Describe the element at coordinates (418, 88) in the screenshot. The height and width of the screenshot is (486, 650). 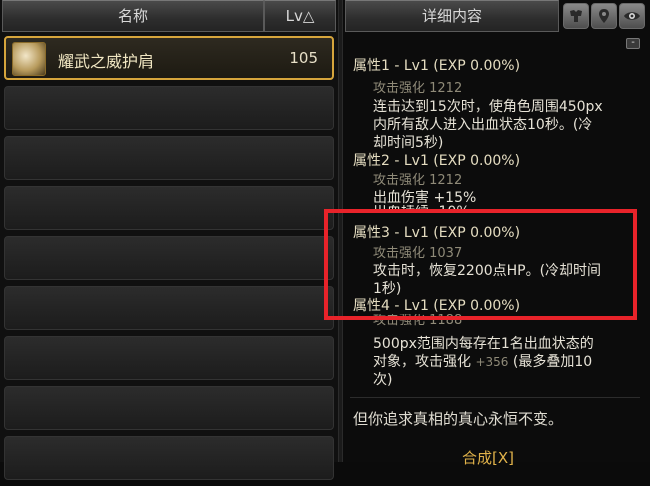
I see `attr1-sub: 攻击强化 1212` at that location.